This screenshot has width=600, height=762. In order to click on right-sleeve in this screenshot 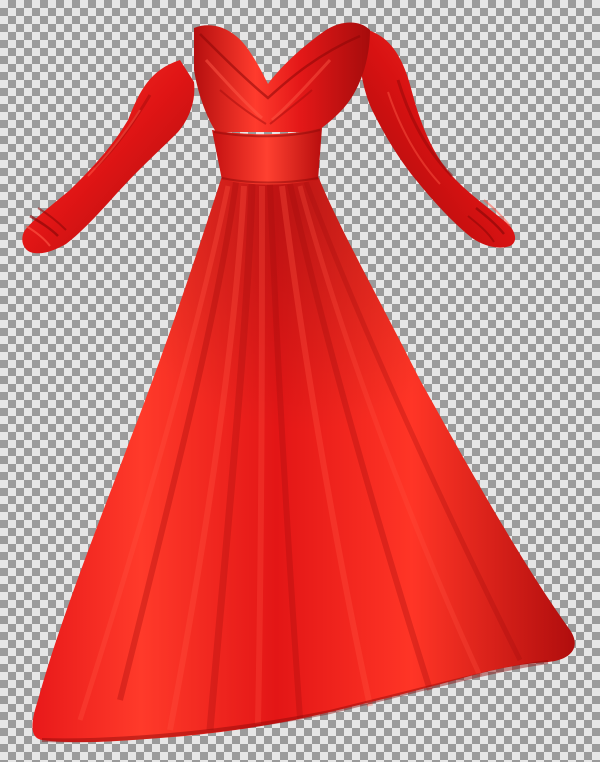, I will do `click(437, 139)`.